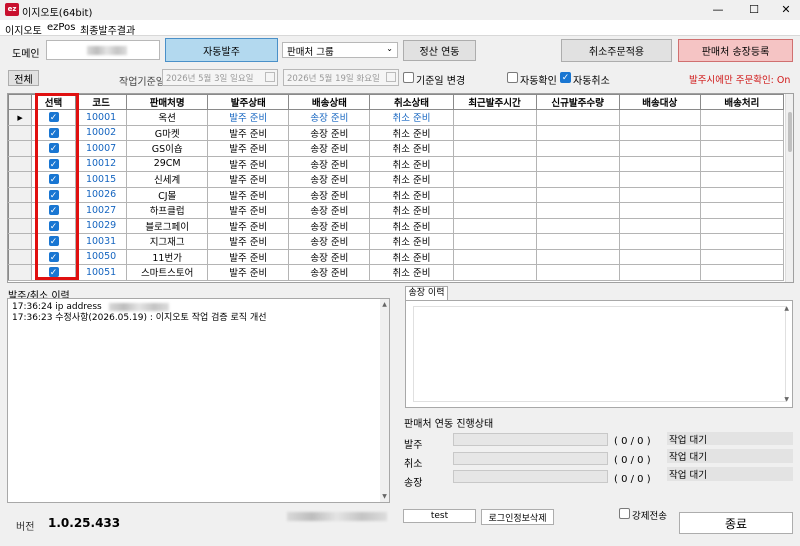 The width and height of the screenshot is (800, 546). Describe the element at coordinates (659, 102) in the screenshot. I see `col-ship-target: 배송대상` at that location.